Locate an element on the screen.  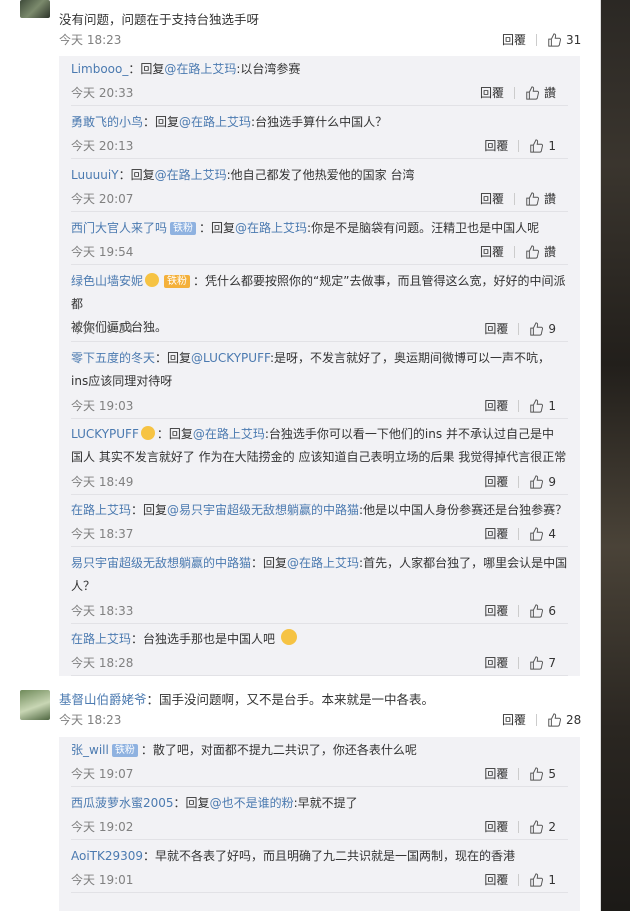
like-button: 2 is located at coordinates (542, 827).